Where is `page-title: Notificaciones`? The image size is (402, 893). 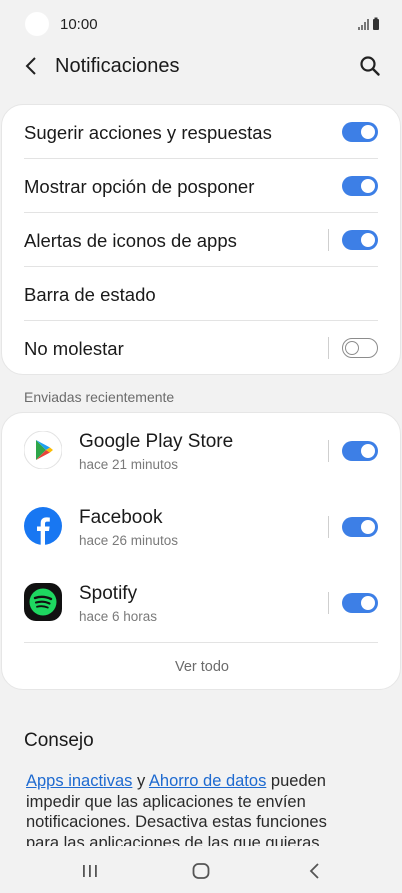 page-title: Notificaciones is located at coordinates (117, 66).